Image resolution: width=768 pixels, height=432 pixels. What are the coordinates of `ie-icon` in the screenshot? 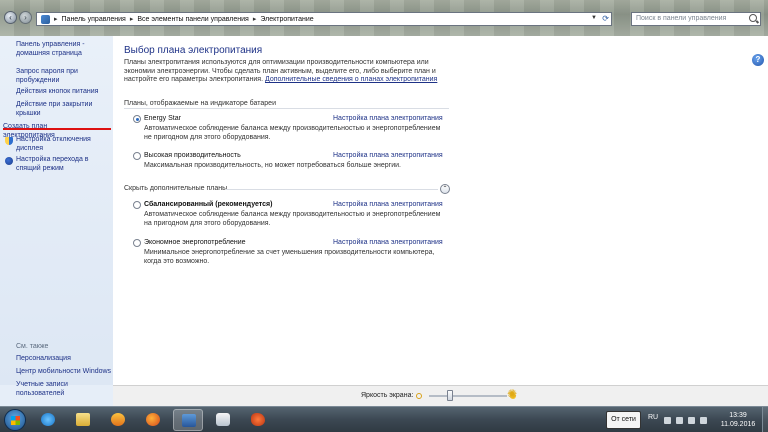 It's located at (48, 419).